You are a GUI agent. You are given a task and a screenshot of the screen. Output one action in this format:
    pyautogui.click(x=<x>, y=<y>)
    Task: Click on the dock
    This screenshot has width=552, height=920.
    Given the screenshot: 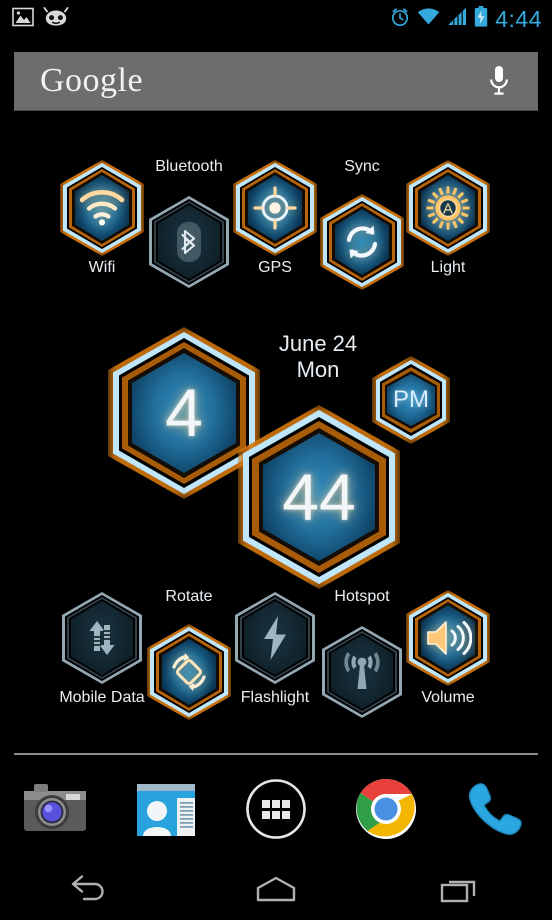 What is the action you would take?
    pyautogui.click(x=276, y=809)
    